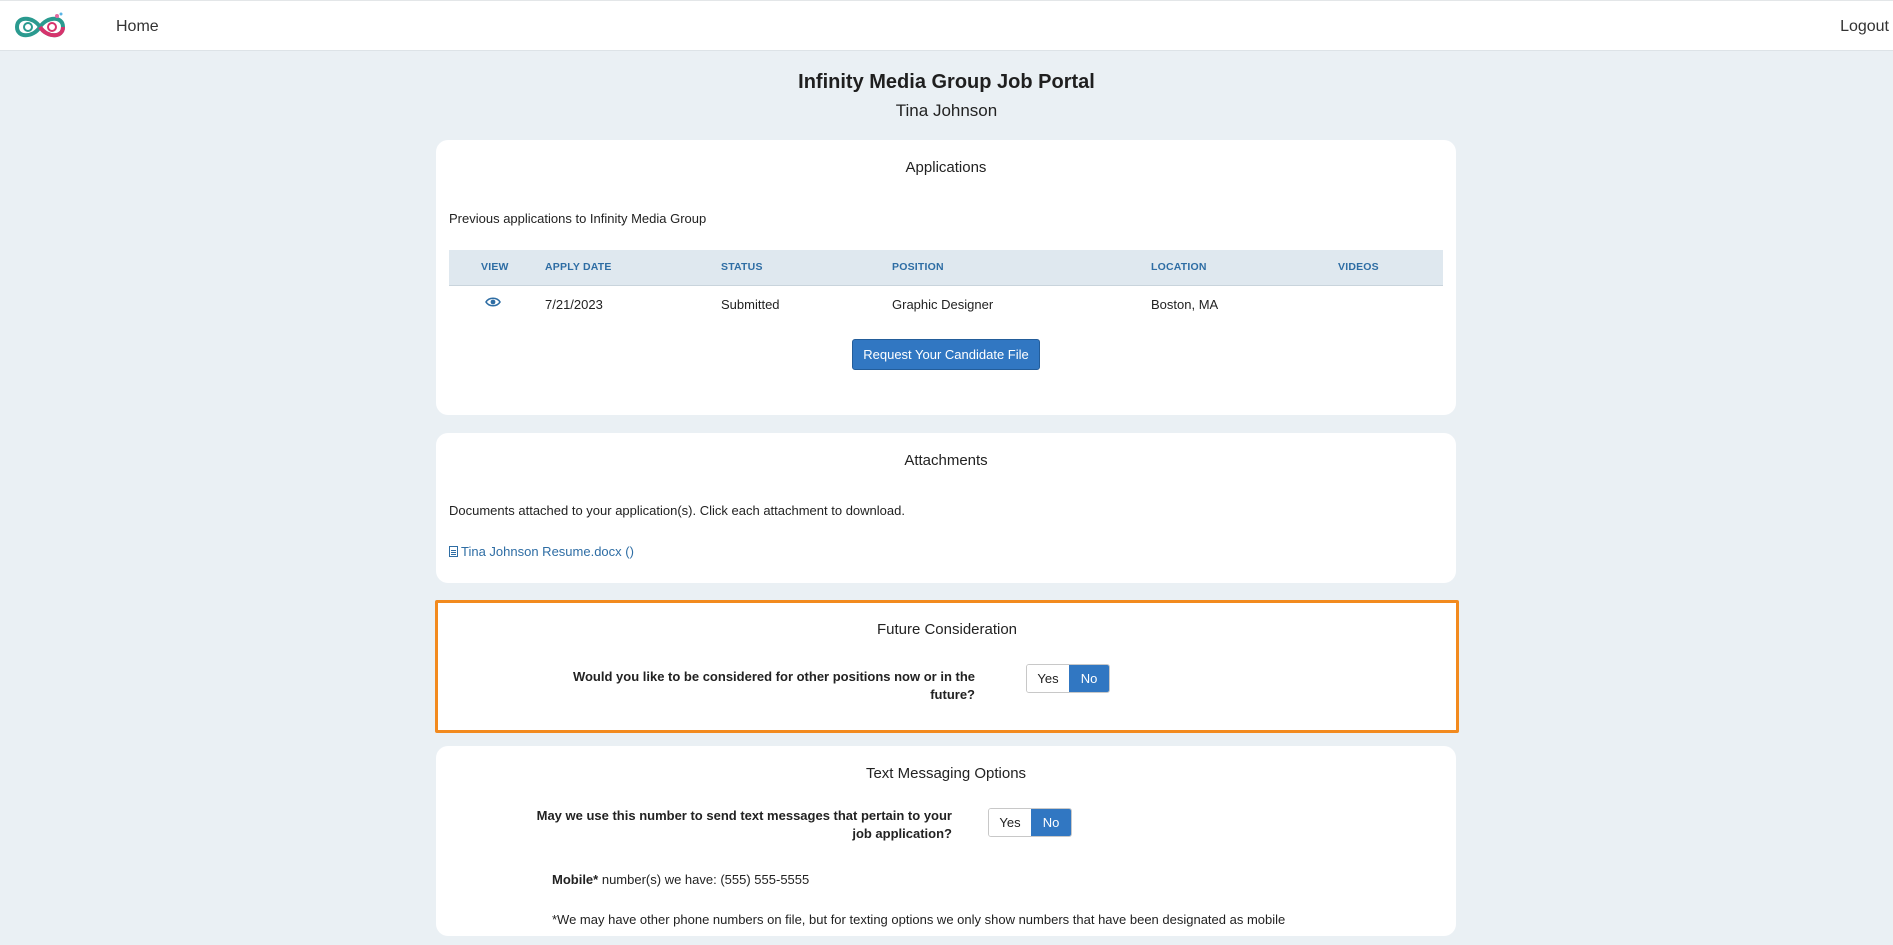 This screenshot has height=945, width=1893. What do you see at coordinates (946, 25) in the screenshot?
I see `top-navbar: Home Logout` at bounding box center [946, 25].